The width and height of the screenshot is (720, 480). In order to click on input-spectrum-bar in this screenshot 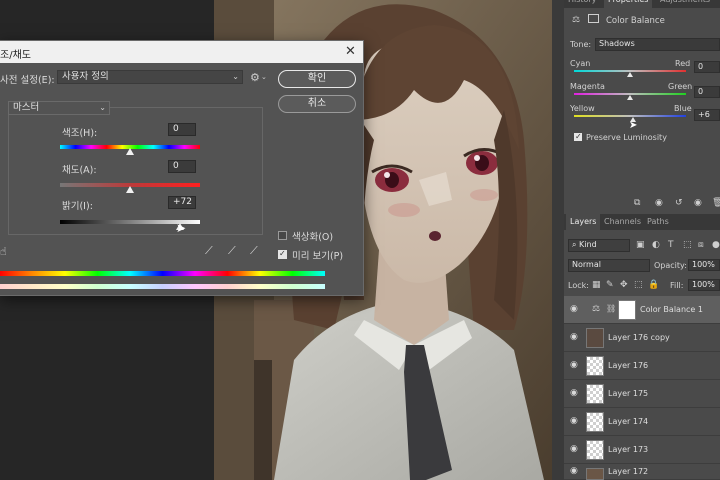, I will do `click(162, 273)`.